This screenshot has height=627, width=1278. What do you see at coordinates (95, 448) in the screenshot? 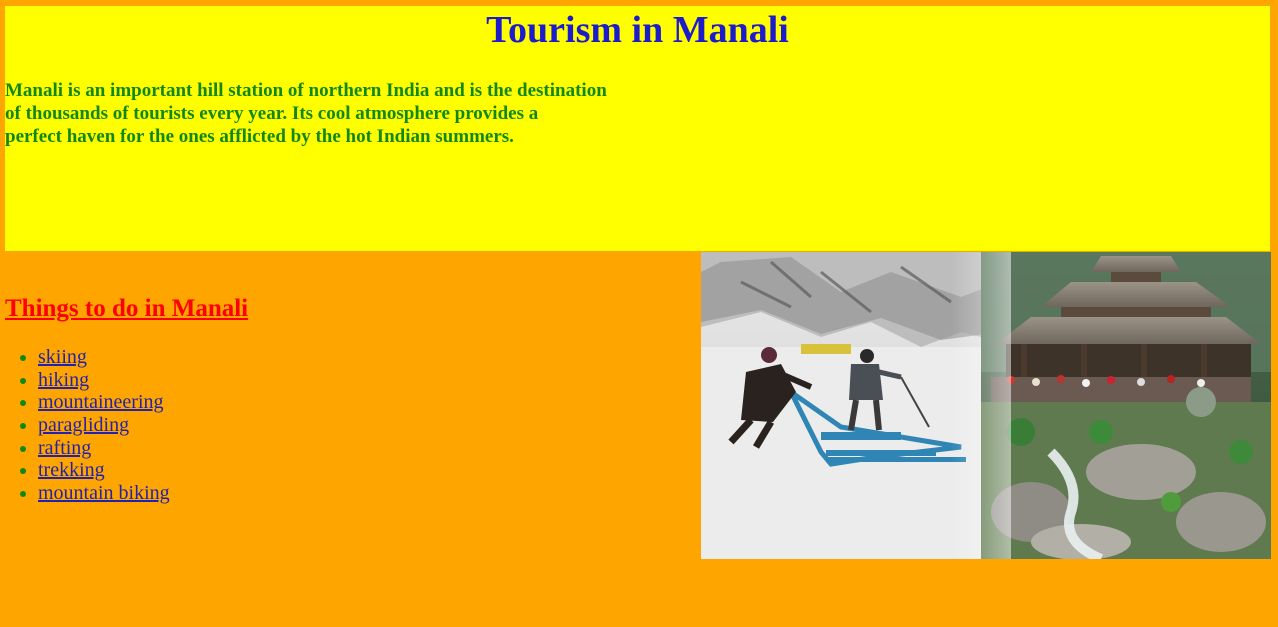
I see `list-item: rafting` at bounding box center [95, 448].